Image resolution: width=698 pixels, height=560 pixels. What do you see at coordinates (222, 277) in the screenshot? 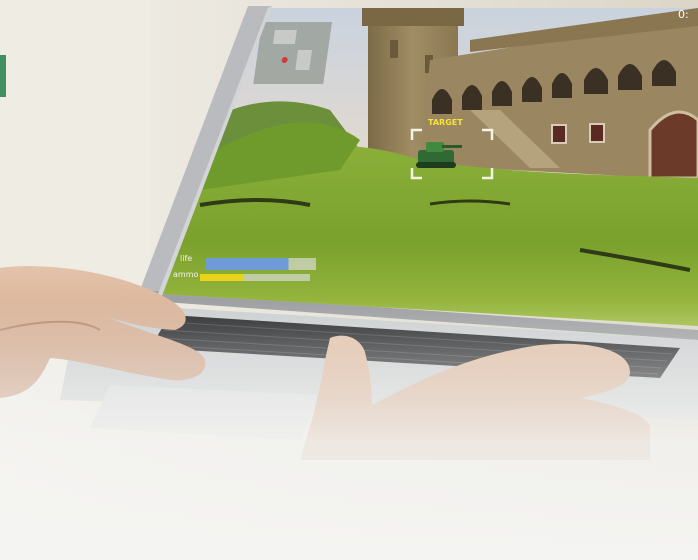
I see `ammo-bar-fill` at bounding box center [222, 277].